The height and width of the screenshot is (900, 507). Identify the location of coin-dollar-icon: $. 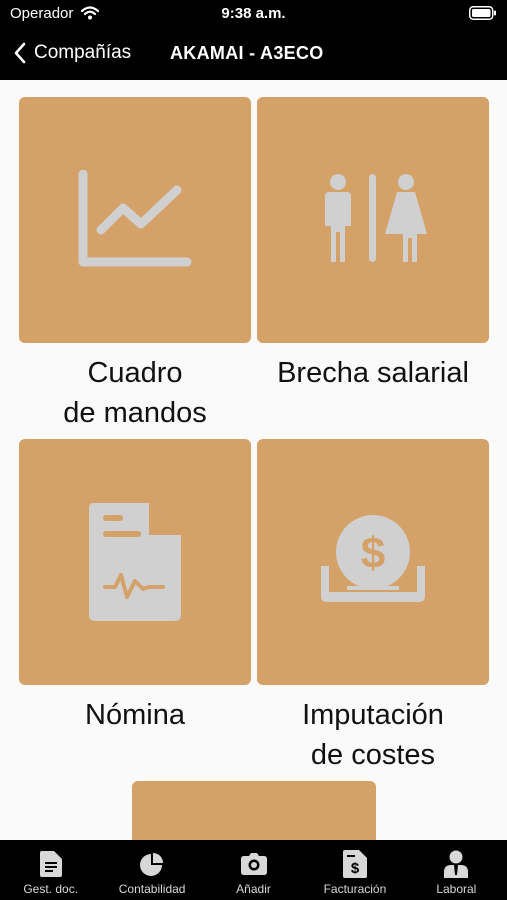
(373, 558).